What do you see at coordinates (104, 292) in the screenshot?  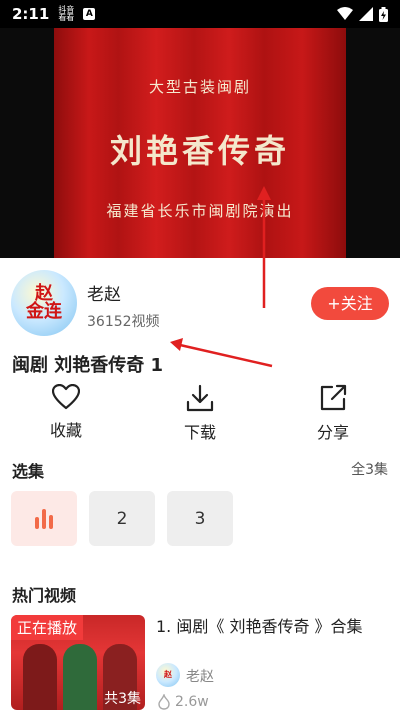 I see `uploader-name: 老赵` at bounding box center [104, 292].